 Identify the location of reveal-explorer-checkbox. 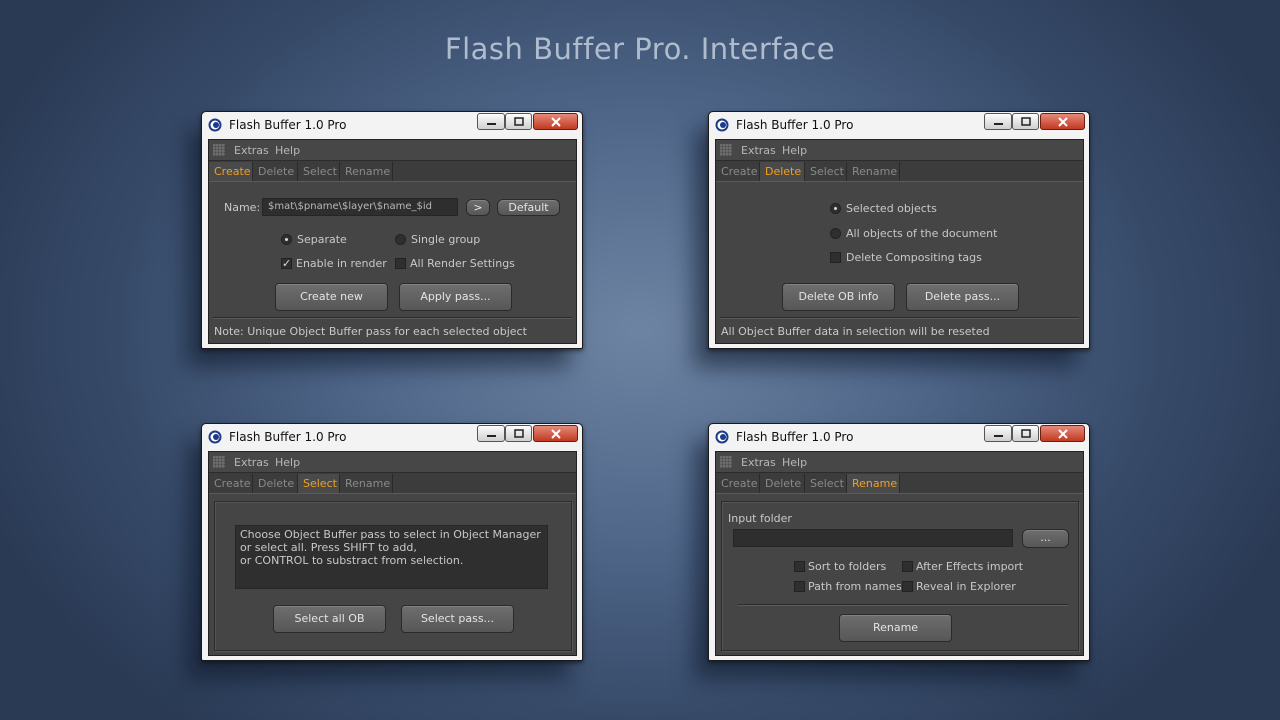
(907, 586).